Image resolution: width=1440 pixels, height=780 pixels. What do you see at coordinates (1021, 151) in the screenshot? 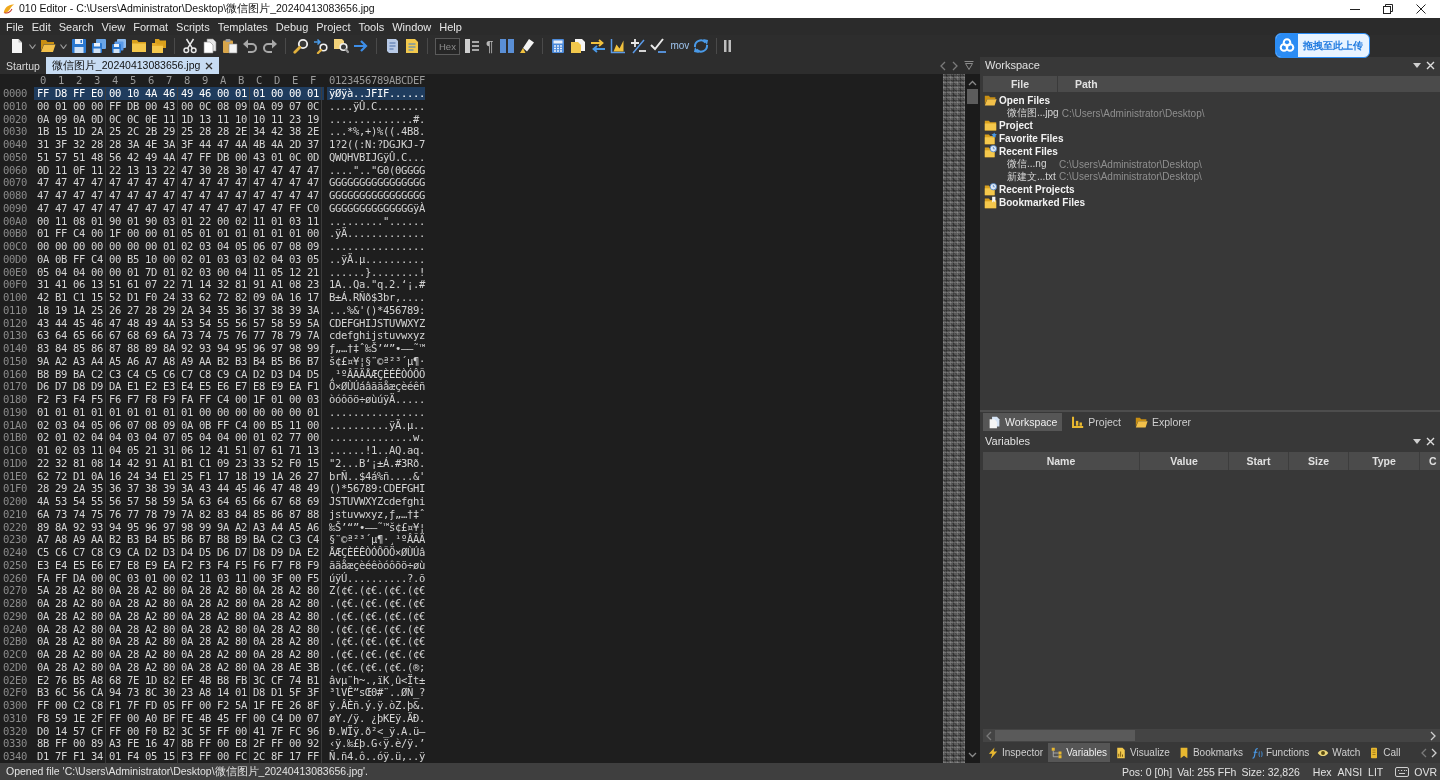
I see `tree-item: Recent Files` at bounding box center [1021, 151].